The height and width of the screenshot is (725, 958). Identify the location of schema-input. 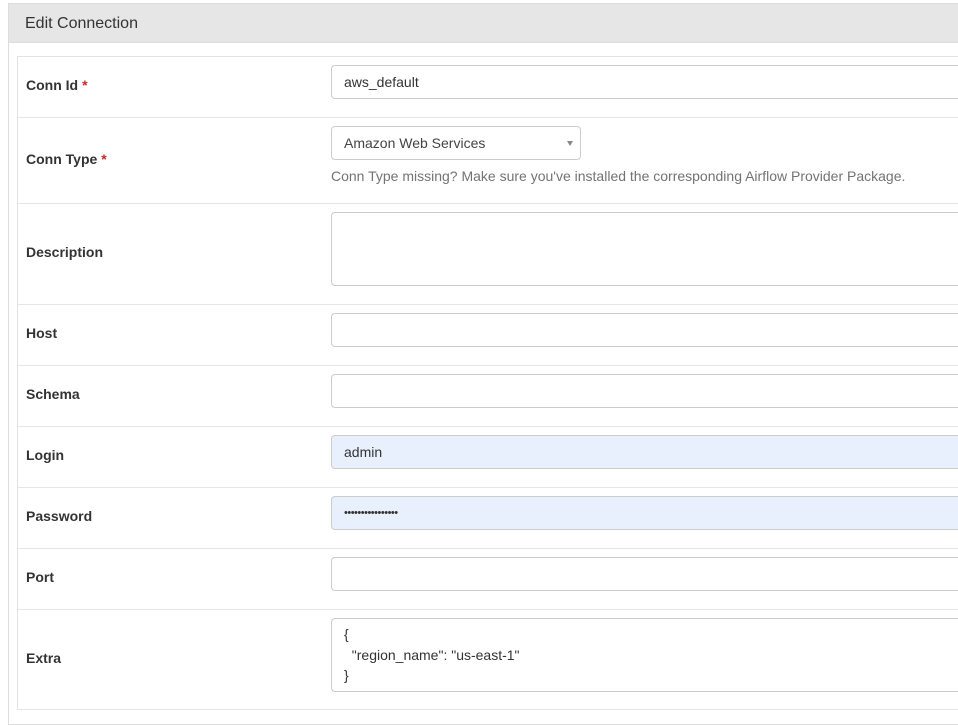
(644, 391).